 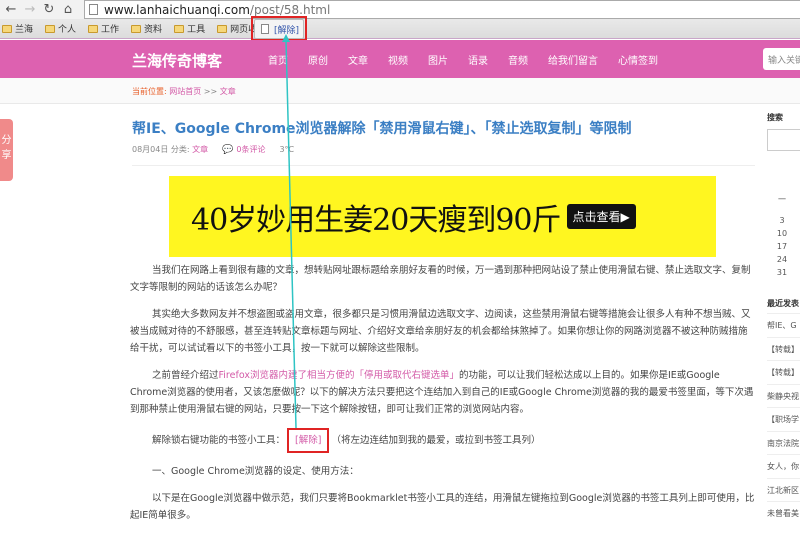 What do you see at coordinates (149, 91) in the screenshot?
I see `breadcrumb-label: 当前位置:` at bounding box center [149, 91].